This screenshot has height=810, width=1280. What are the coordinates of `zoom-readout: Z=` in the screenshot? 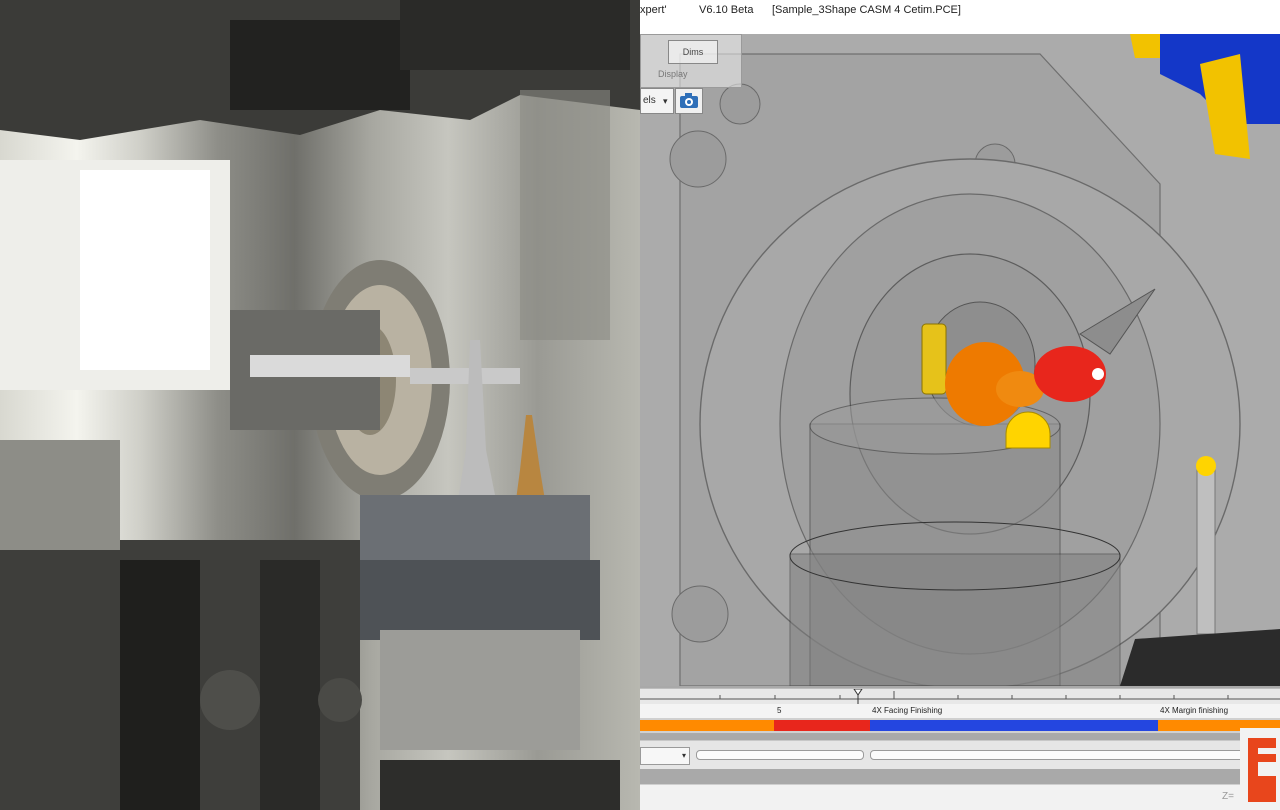 It's located at (1228, 796).